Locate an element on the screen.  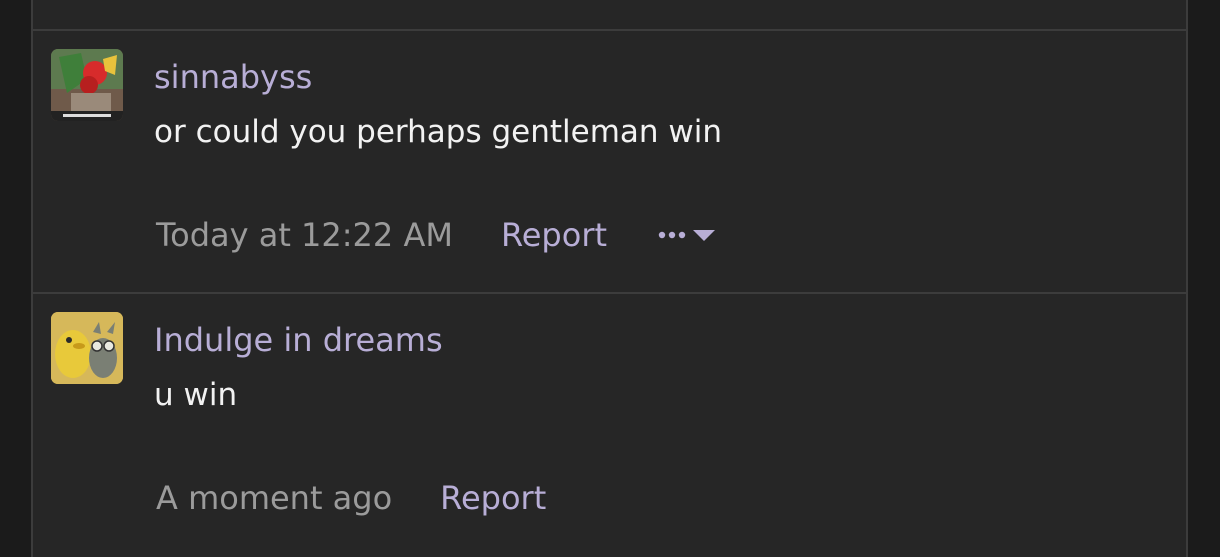
timestamp: Today at 12:22 AM is located at coordinates (304, 235).